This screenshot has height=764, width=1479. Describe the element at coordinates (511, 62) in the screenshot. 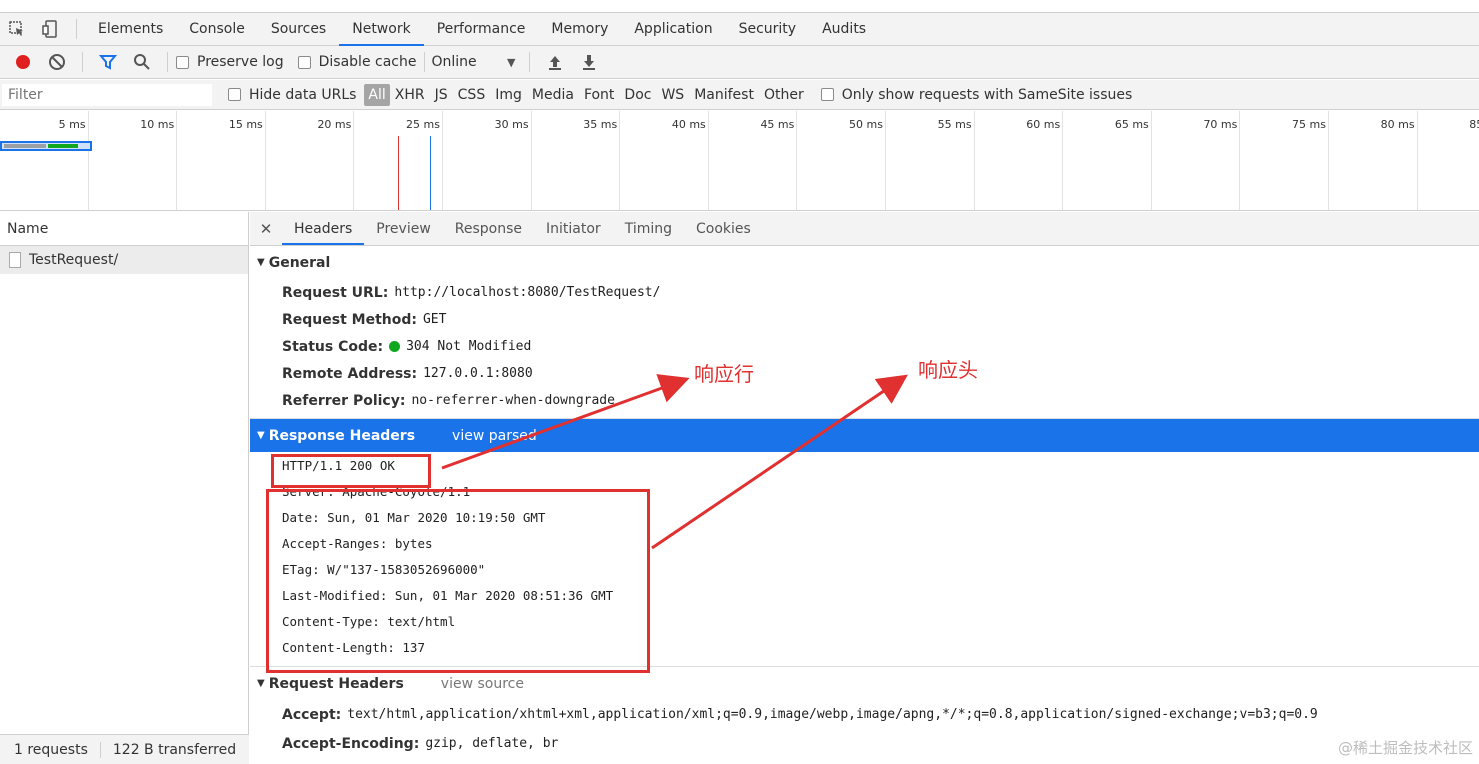

I see `dropdown-arrow-icon: ▼` at that location.